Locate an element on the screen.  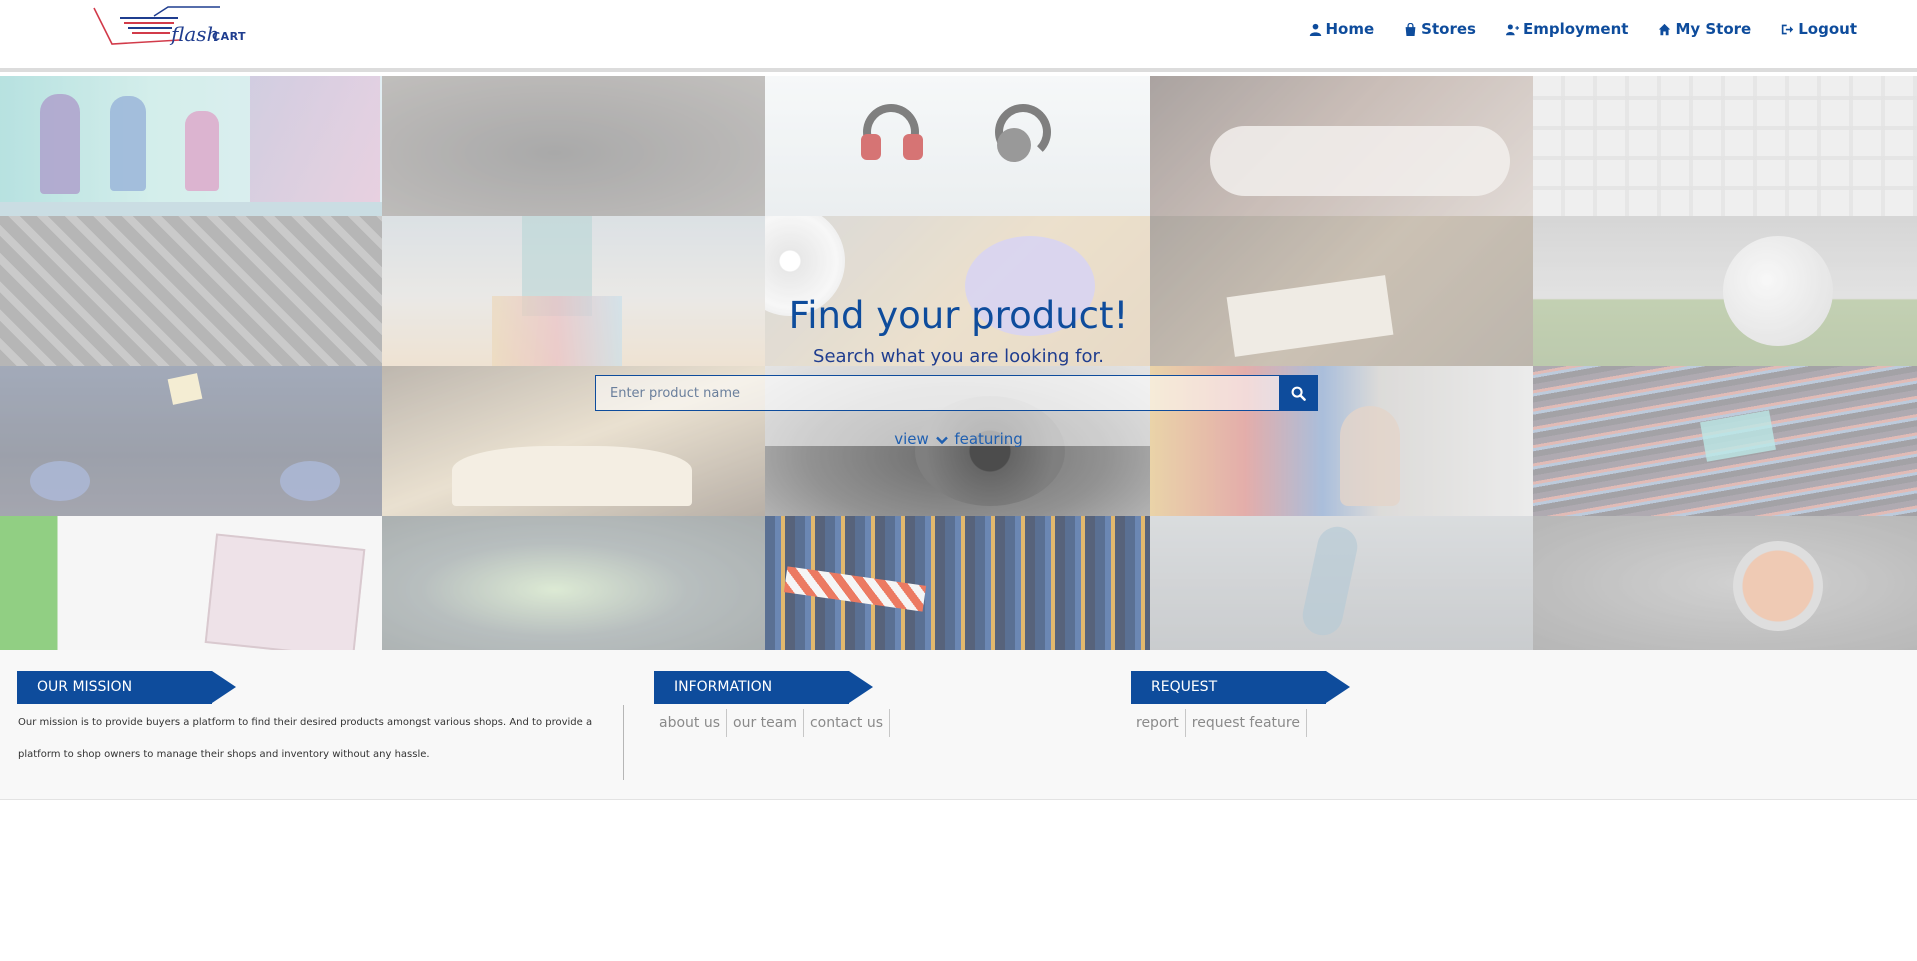
featuring-label: featuring is located at coordinates (988, 439).